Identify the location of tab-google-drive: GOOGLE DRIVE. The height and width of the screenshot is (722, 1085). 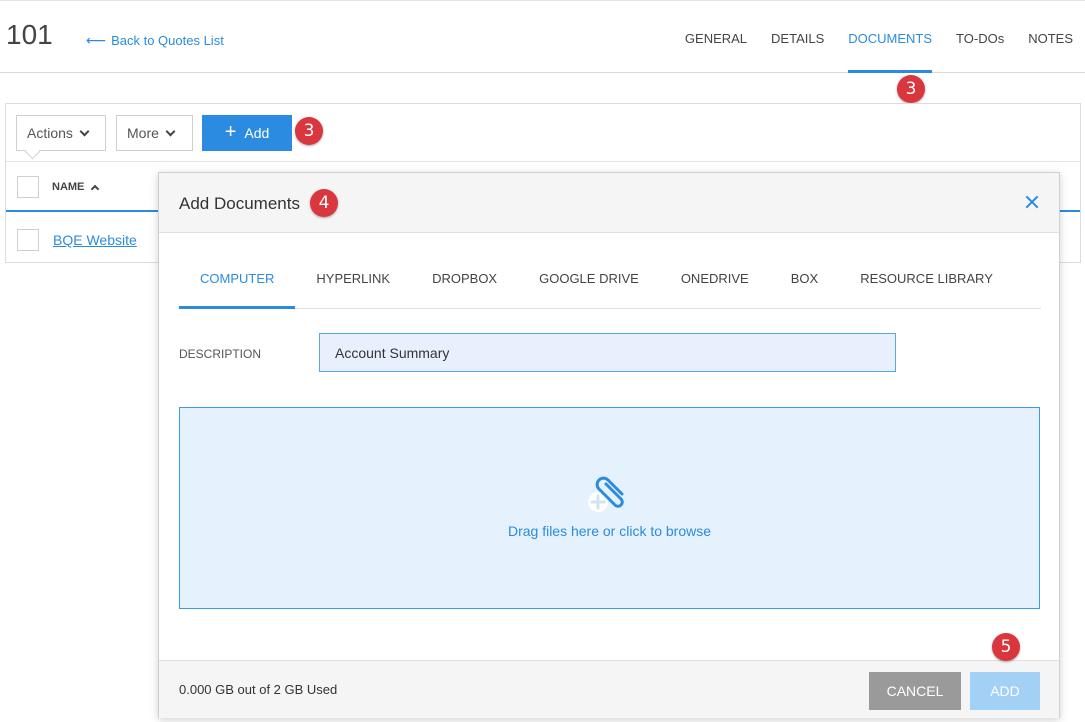
(589, 282).